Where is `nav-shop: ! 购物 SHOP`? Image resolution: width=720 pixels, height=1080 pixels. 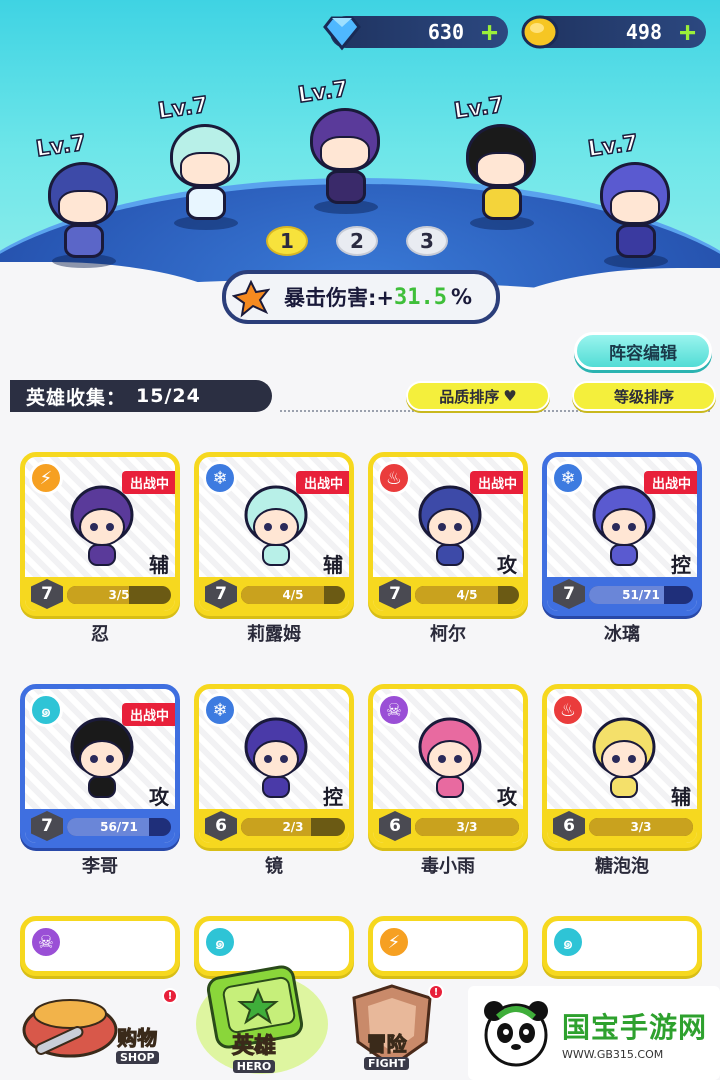
nav-shop: ! 购物 SHOP is located at coordinates (99, 1022).